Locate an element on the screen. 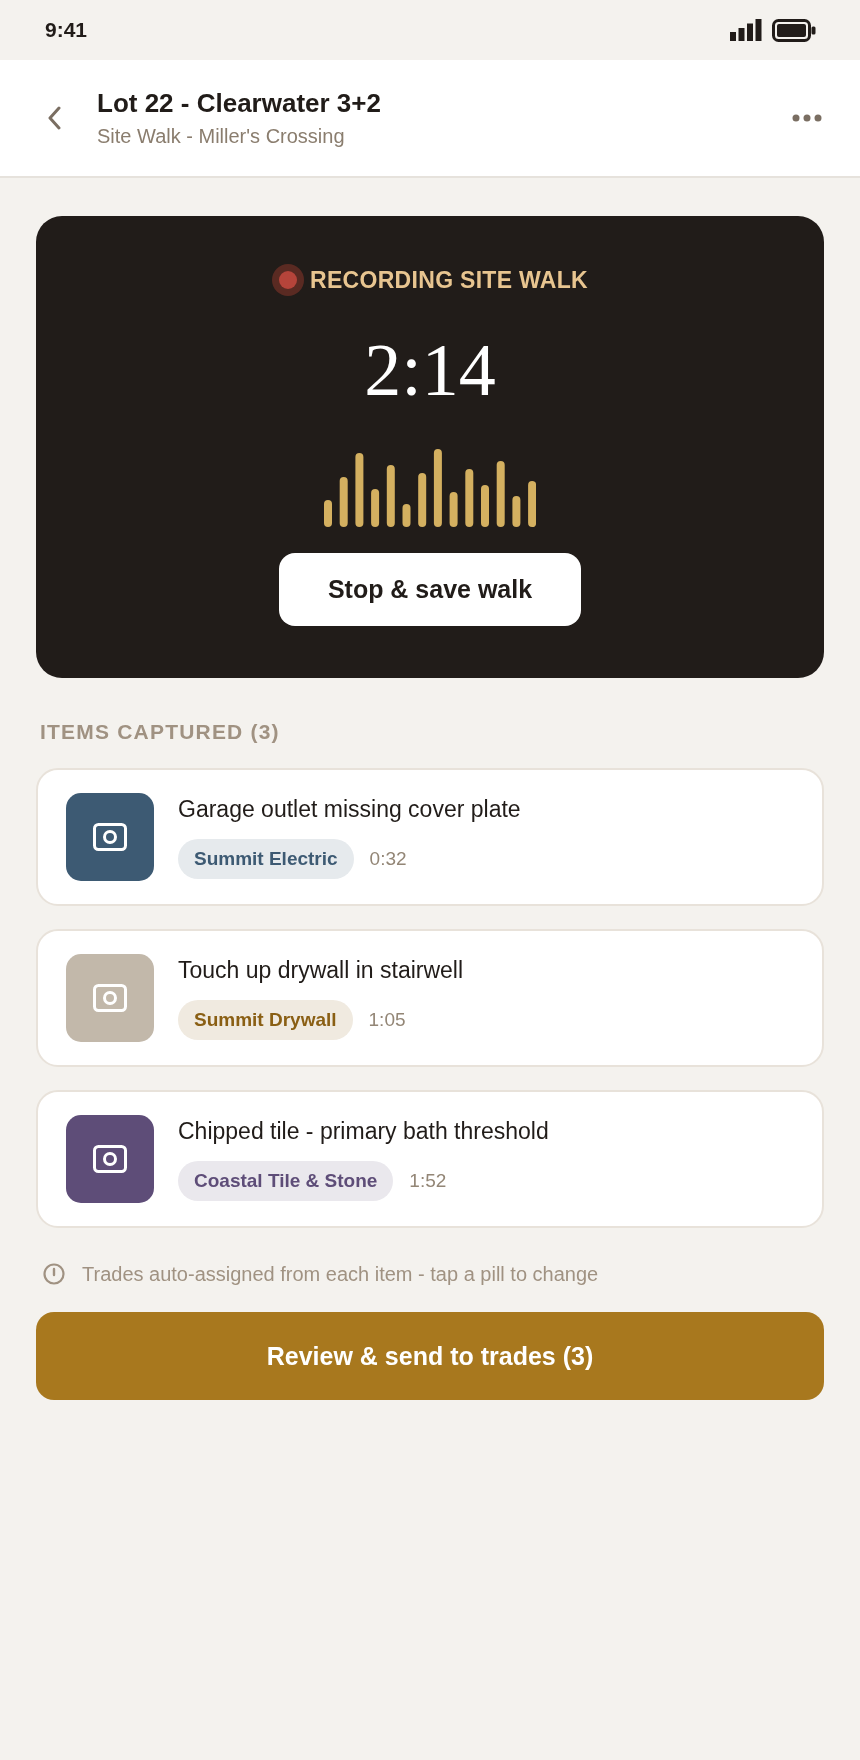 The height and width of the screenshot is (1760, 860). status-time: 9:41 is located at coordinates (66, 30).